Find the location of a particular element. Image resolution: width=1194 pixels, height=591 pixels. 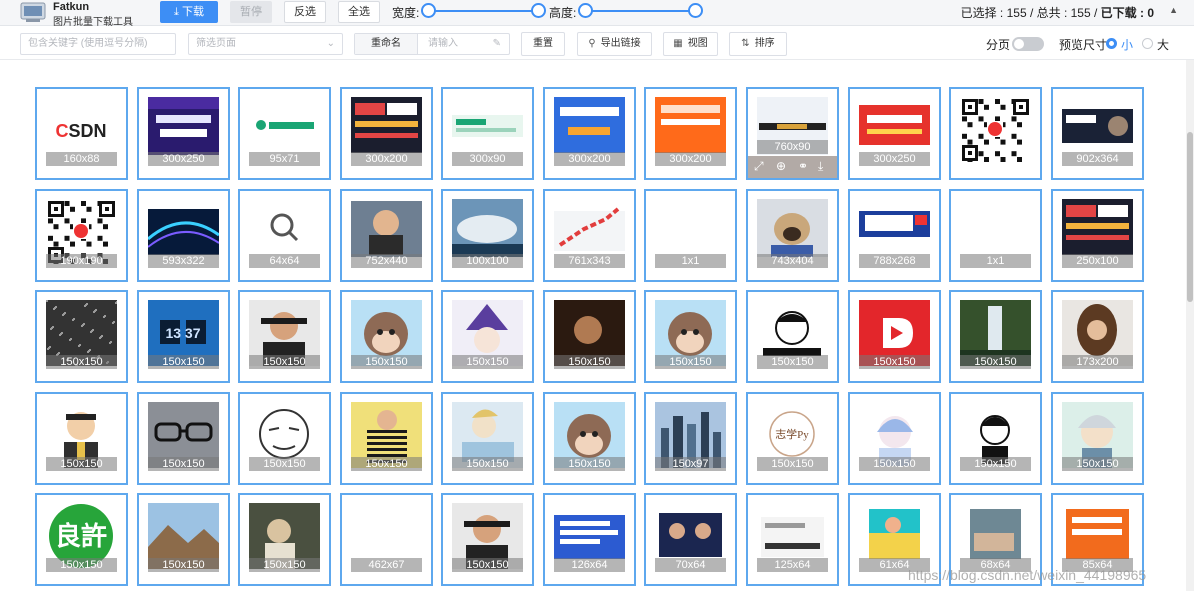

image-card: 70x64 is located at coordinates (690, 539).